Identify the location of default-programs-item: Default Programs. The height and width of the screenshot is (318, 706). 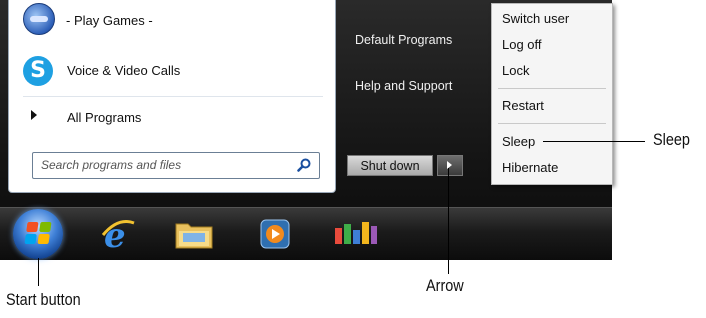
(403, 40).